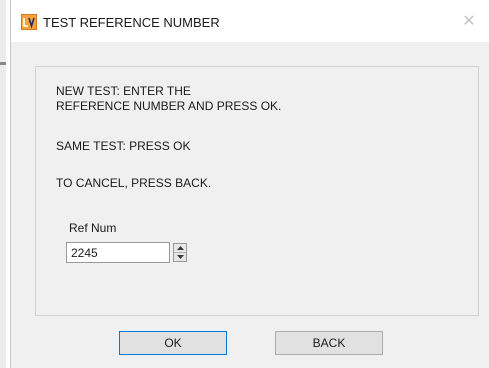 This screenshot has height=368, width=489. I want to click on instruction-line-4: TO CANCEL, PRESS BACK., so click(134, 183).